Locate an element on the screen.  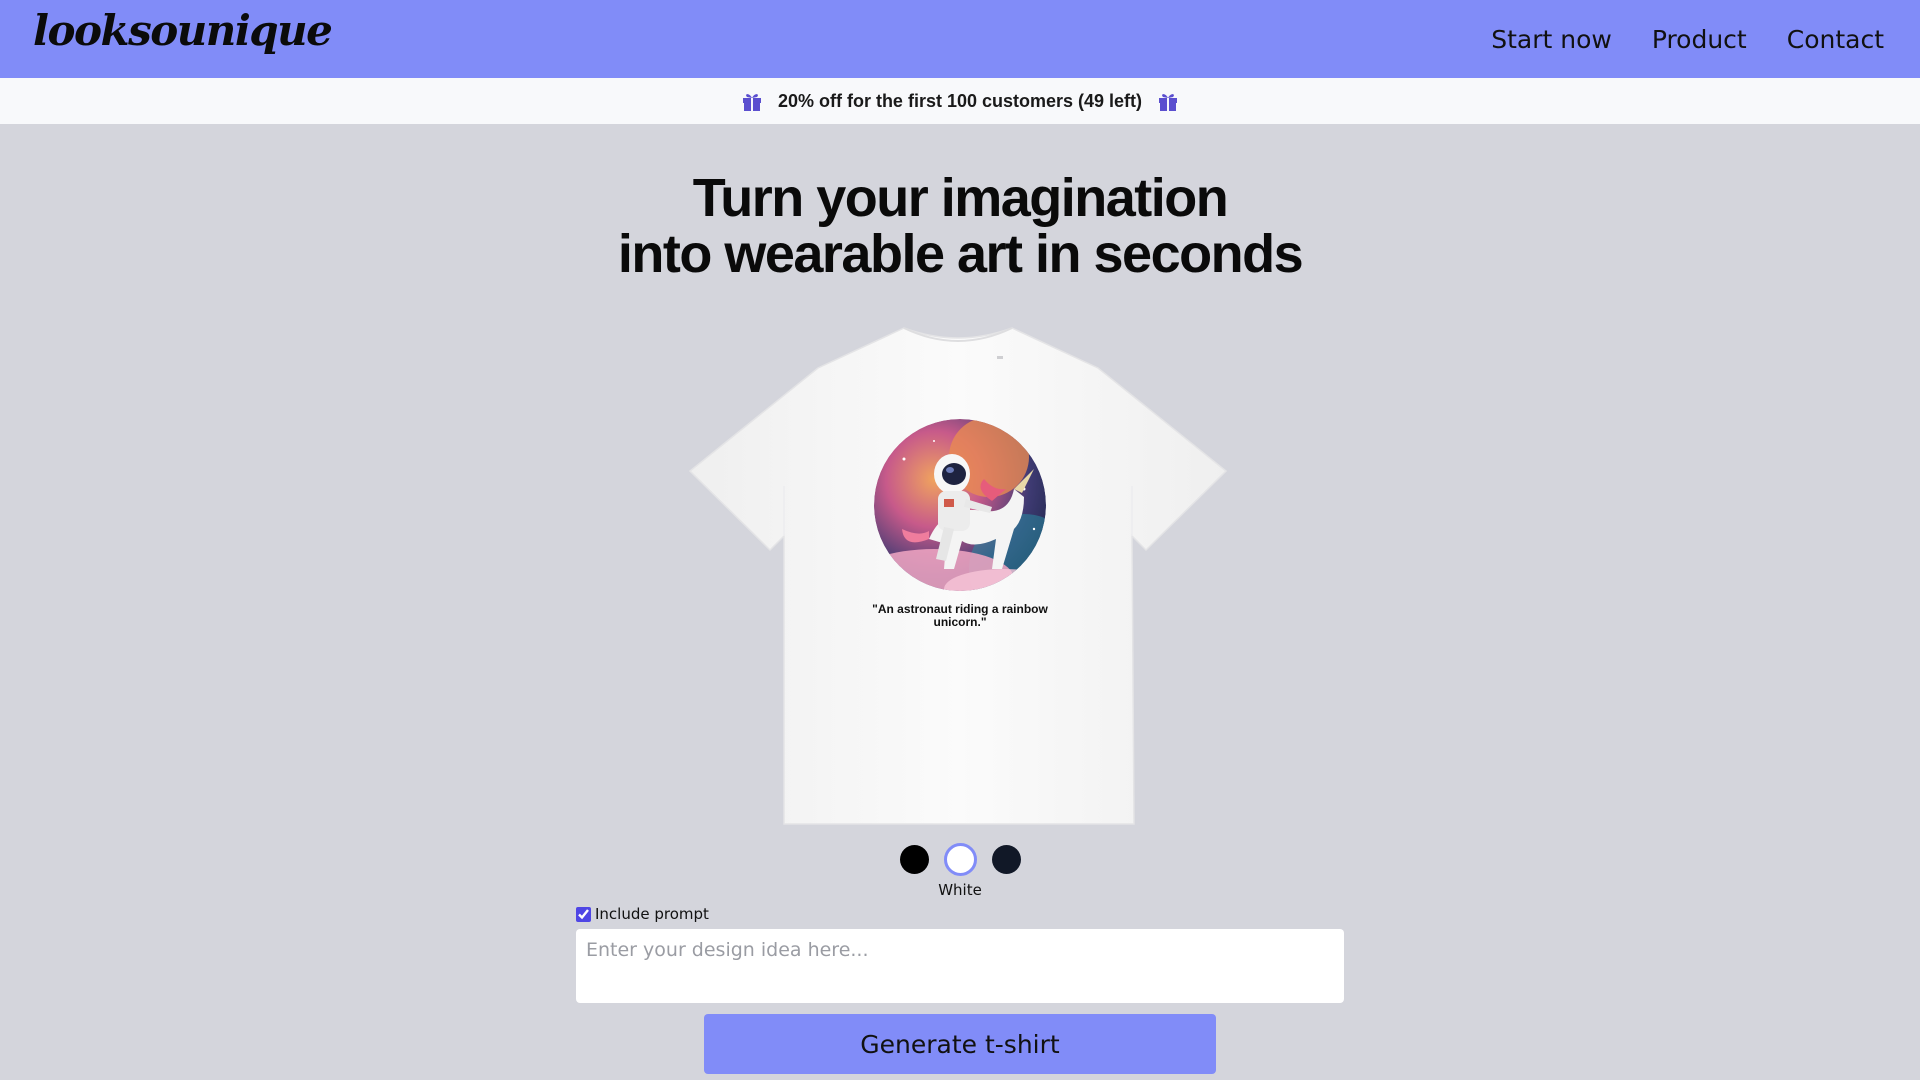
selected-color-label: White is located at coordinates (960, 890).